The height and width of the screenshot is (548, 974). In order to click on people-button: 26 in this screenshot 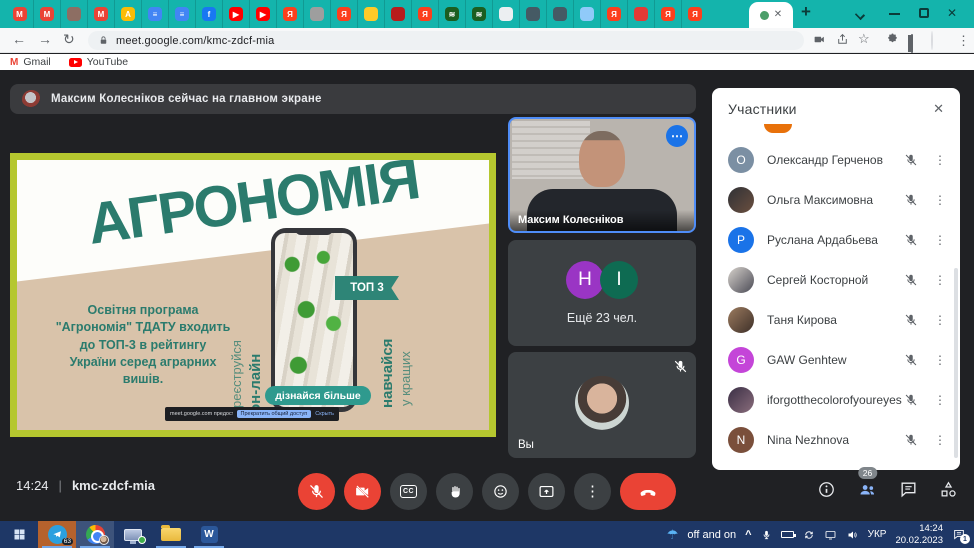, I will do `click(867, 483)`.